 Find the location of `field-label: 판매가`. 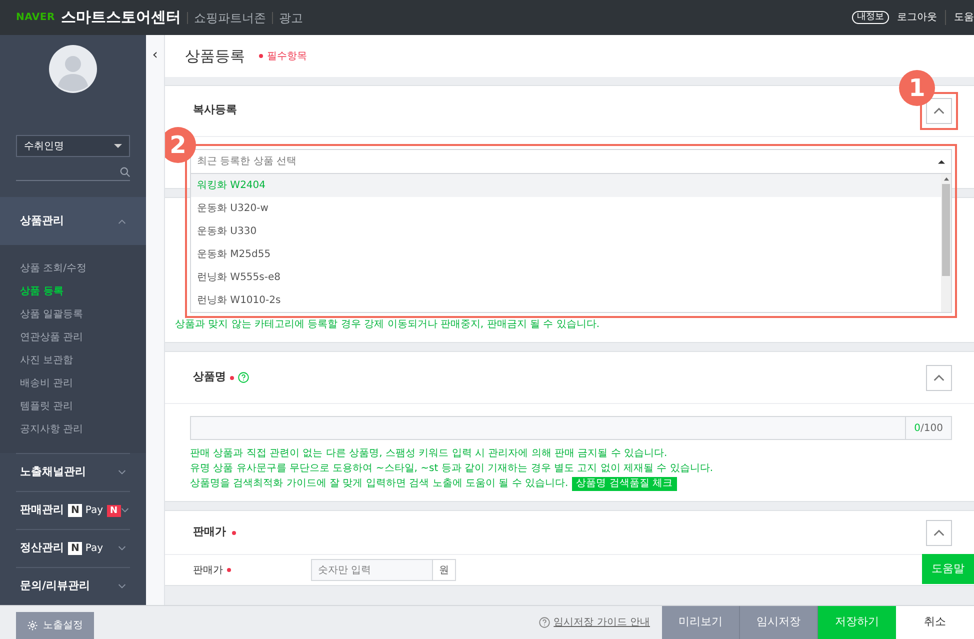

field-label: 판매가 is located at coordinates (208, 571).